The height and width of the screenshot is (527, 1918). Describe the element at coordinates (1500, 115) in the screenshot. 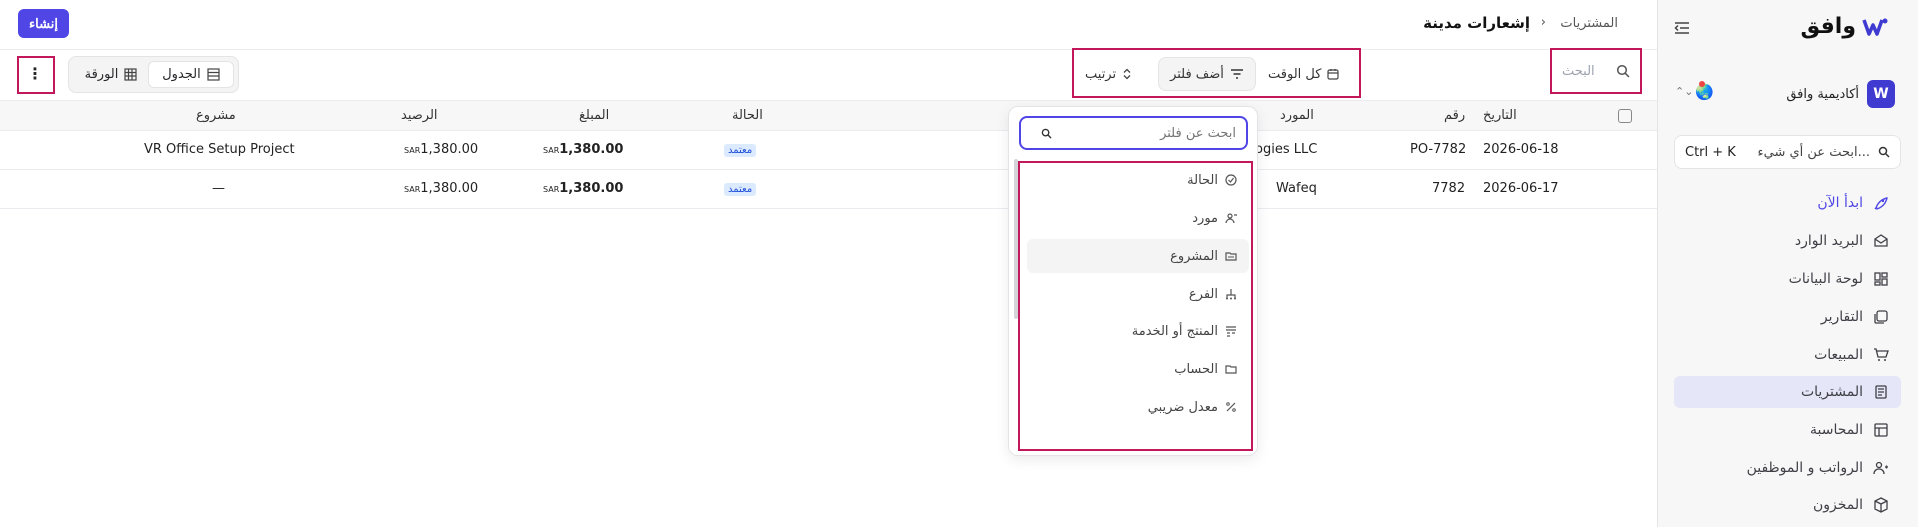

I see `column-header-date: التاريخ` at that location.